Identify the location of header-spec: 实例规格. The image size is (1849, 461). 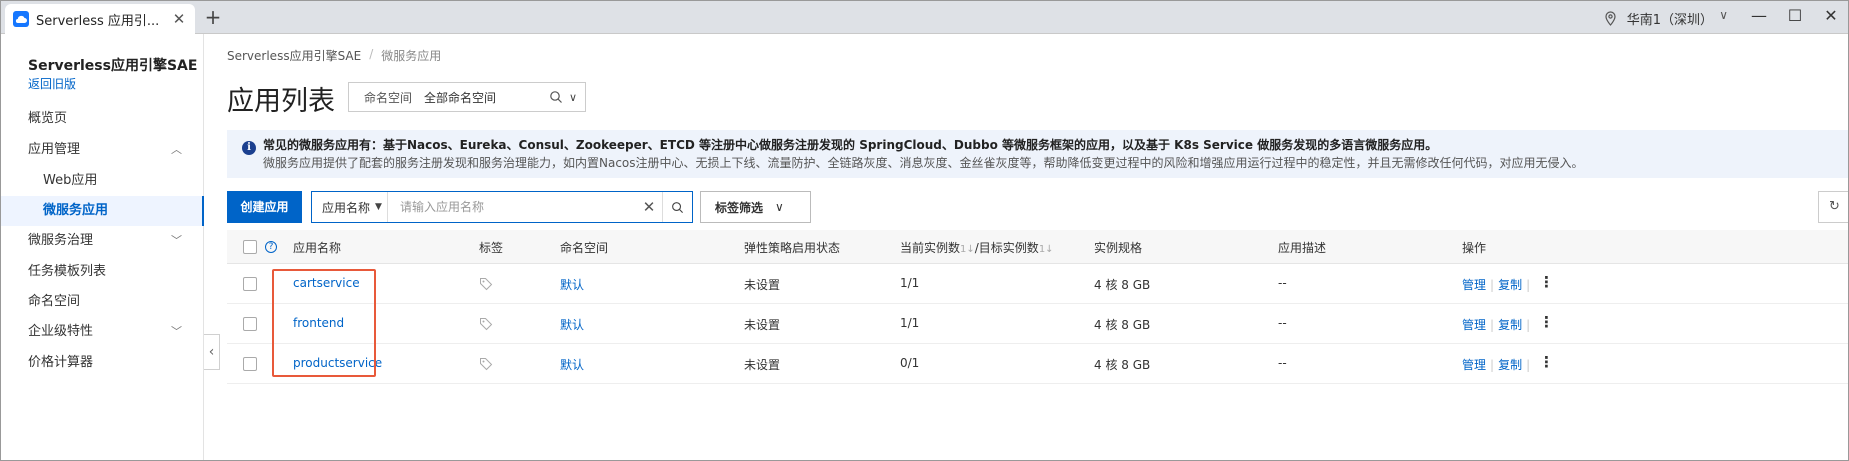
(1118, 248).